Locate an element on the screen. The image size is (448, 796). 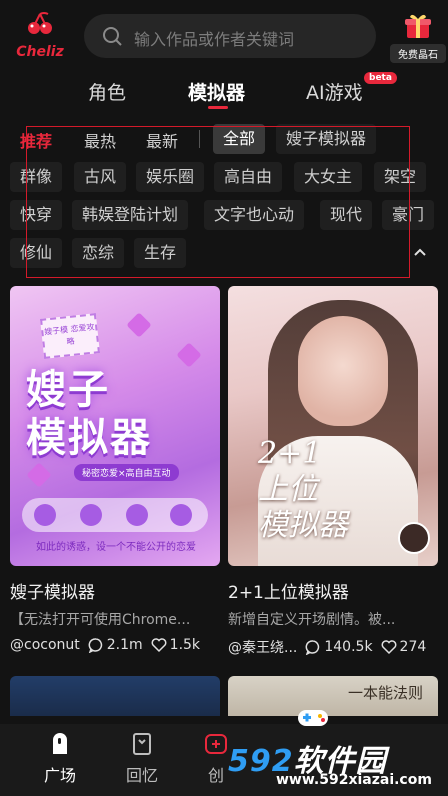
top-bar: Cheliz 输入作品或作者关键词 免费晶石 is located at coordinates (224, 36).